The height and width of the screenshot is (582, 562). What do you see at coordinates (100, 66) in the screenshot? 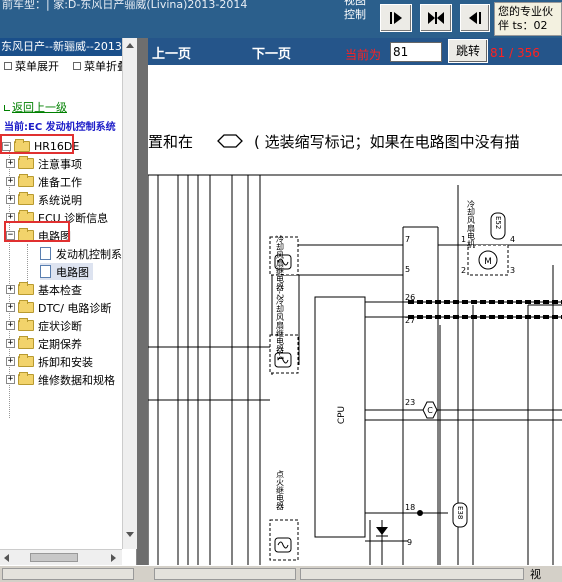
I see `collapse-menu-button: 菜单折叠` at bounding box center [100, 66].